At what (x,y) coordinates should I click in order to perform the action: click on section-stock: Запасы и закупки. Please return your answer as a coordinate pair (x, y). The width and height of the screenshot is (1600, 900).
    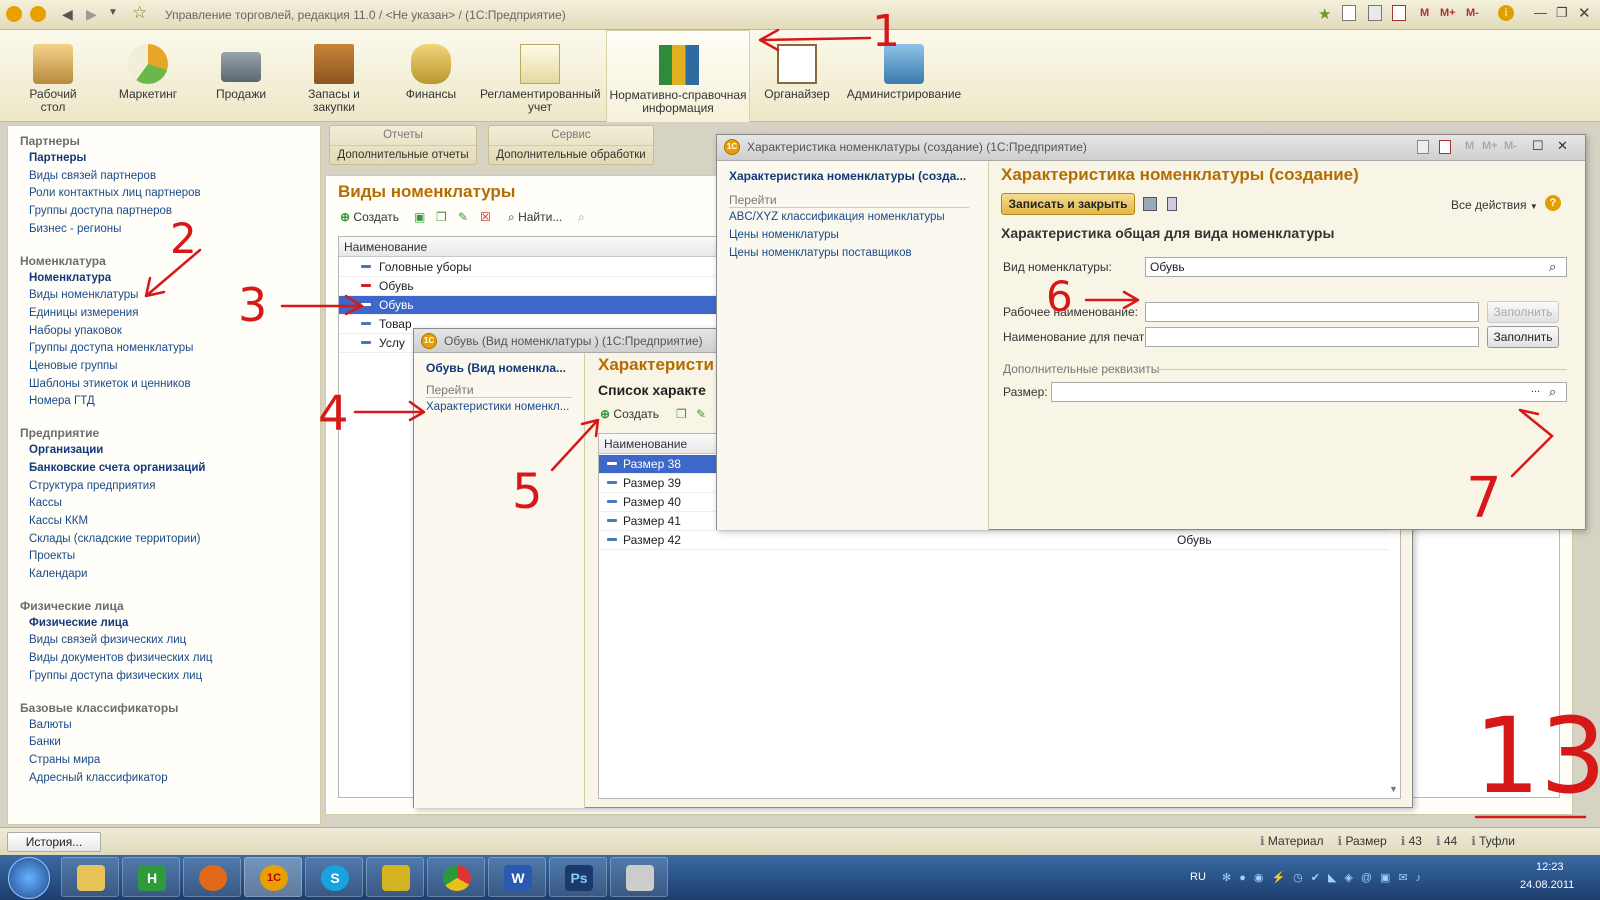
    Looking at the image, I should click on (334, 76).